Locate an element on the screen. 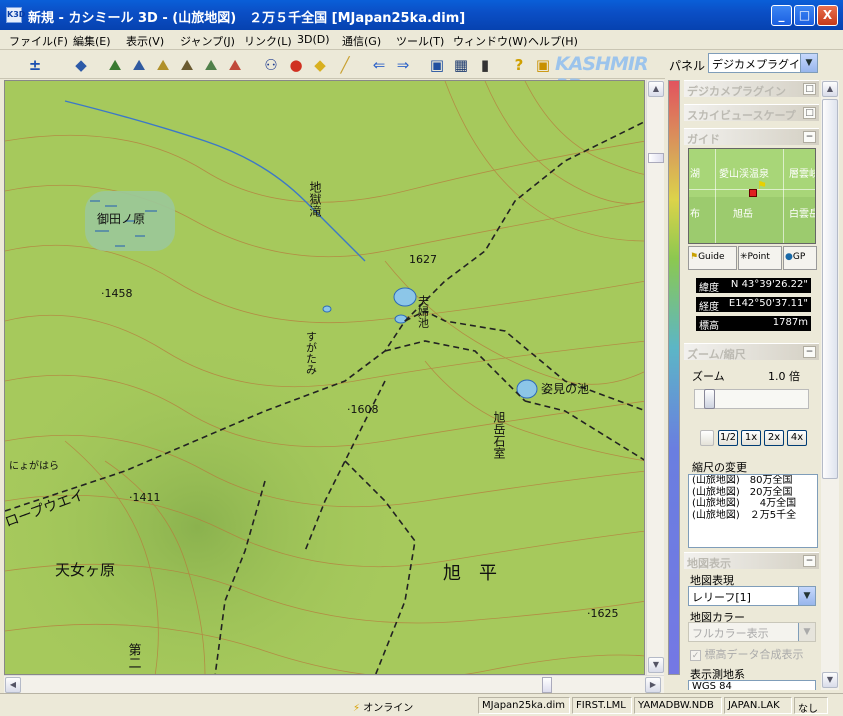  tab-guide: ⚑Guide is located at coordinates (712, 258).